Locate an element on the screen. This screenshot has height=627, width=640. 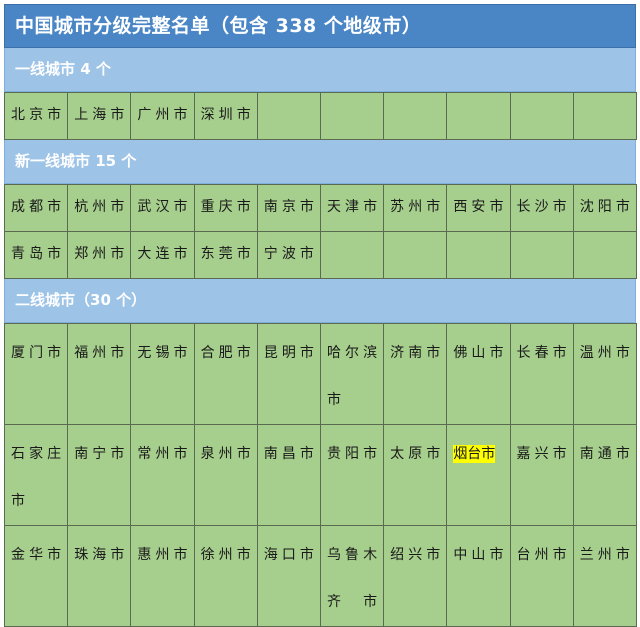
city-cell: 南京市 is located at coordinates (288, 208).